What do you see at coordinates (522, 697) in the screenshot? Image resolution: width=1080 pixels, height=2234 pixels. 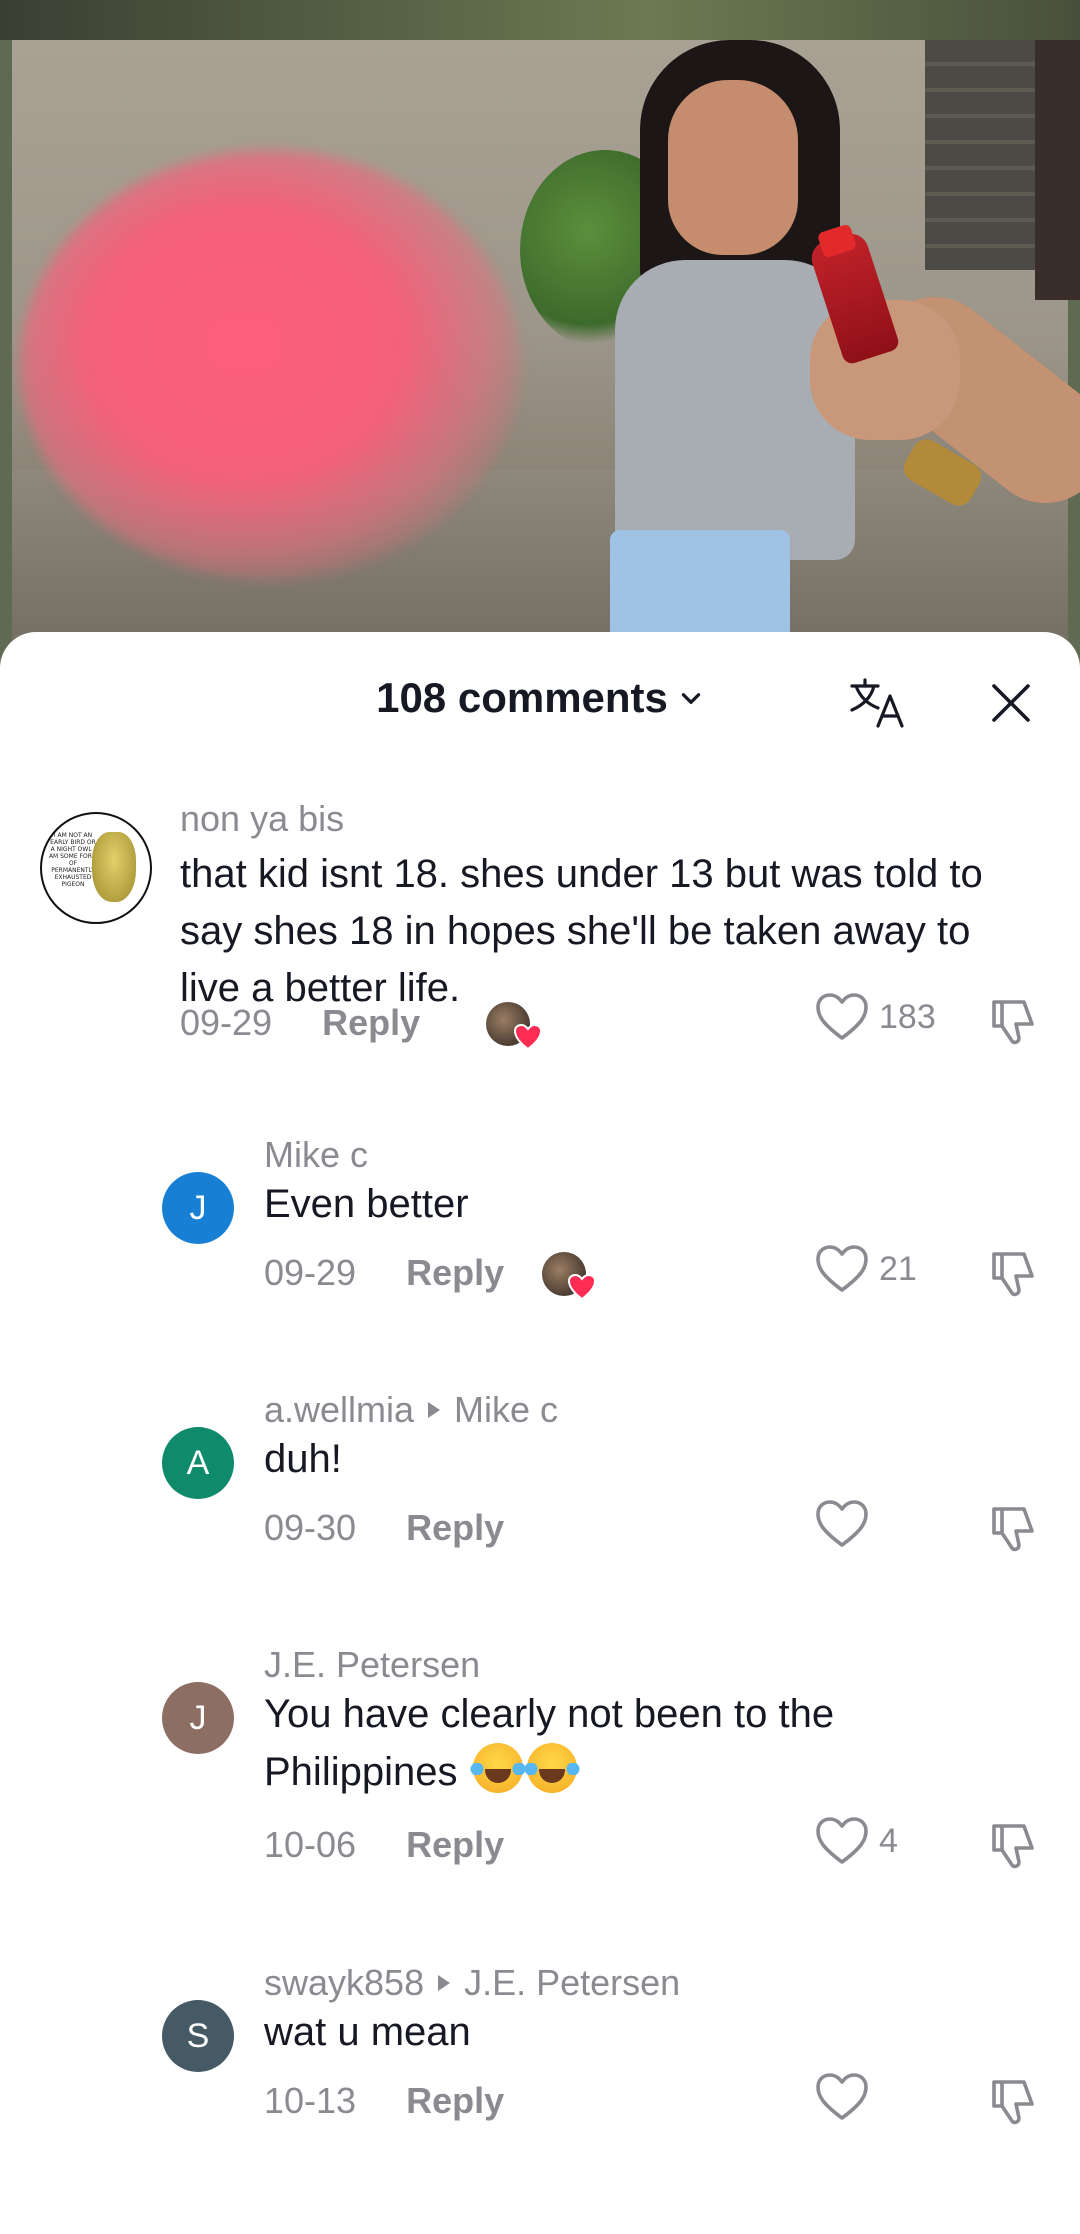 I see `comments-count-label: 108 comments` at bounding box center [522, 697].